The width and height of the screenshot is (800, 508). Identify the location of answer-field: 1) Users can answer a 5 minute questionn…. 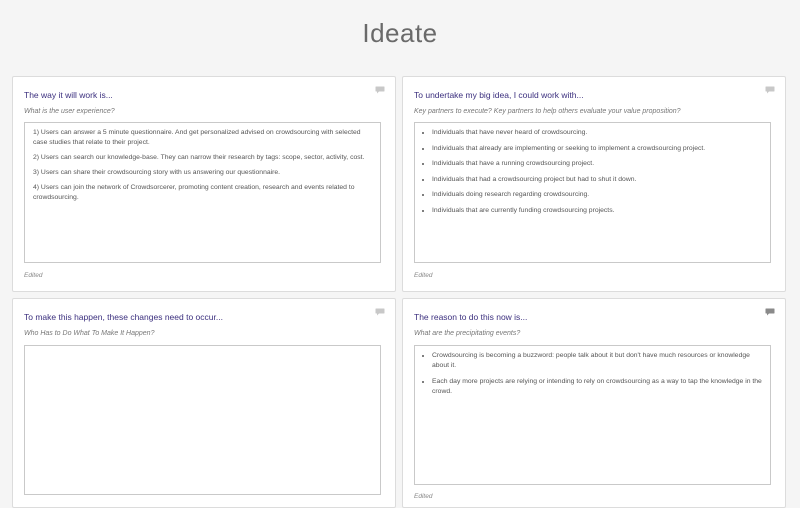
(202, 192).